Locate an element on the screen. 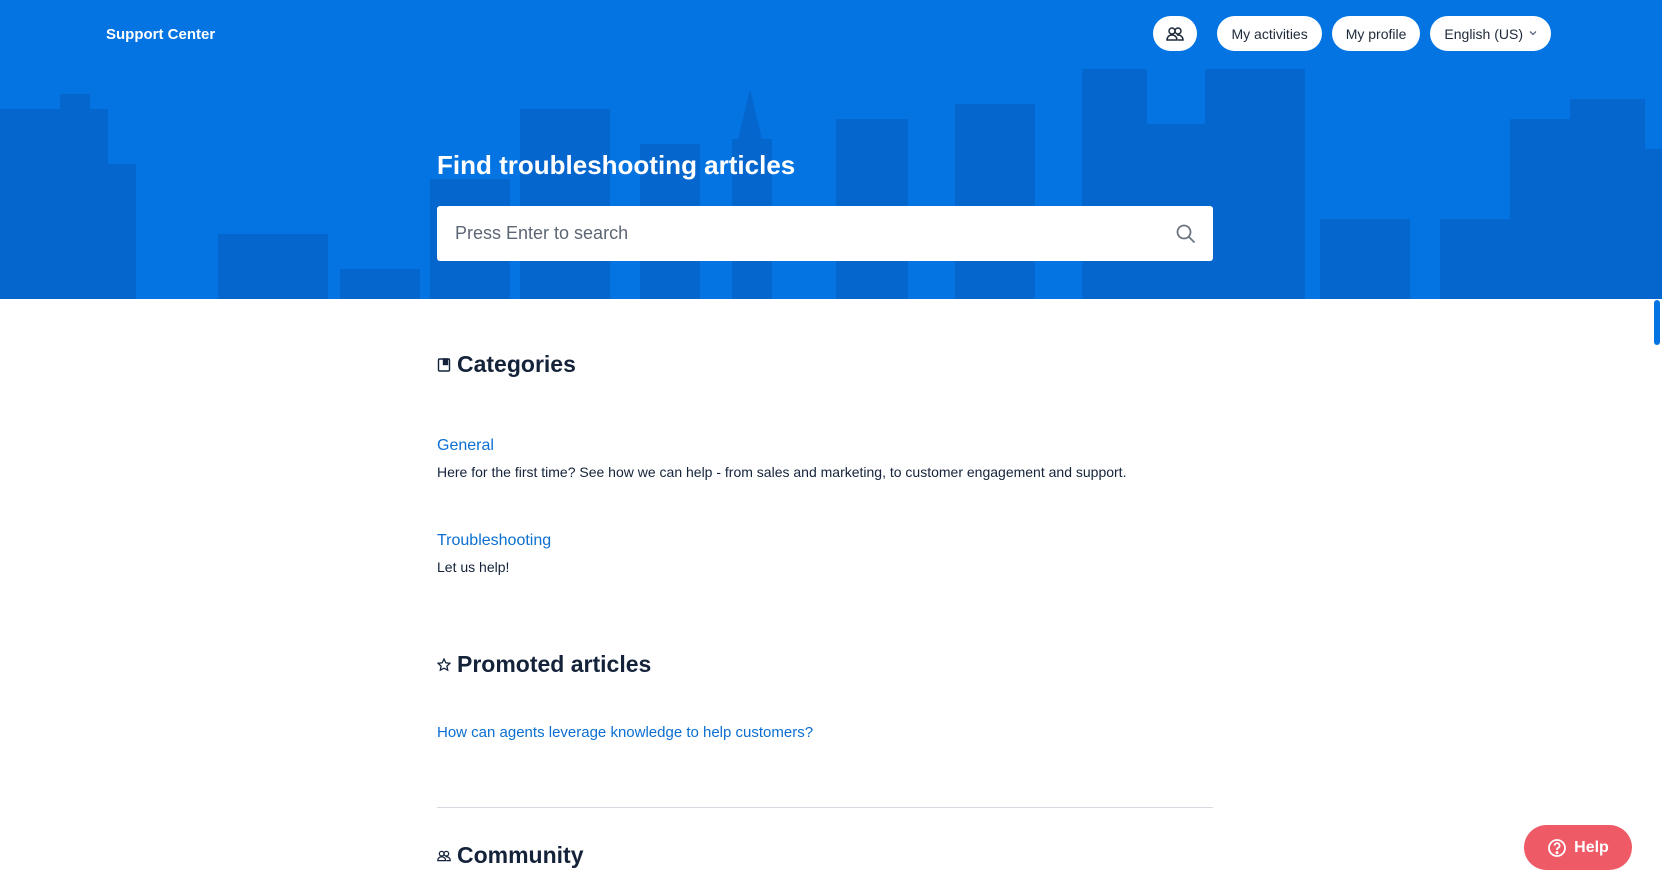 The width and height of the screenshot is (1662, 881). community-heading: Community is located at coordinates (510, 855).